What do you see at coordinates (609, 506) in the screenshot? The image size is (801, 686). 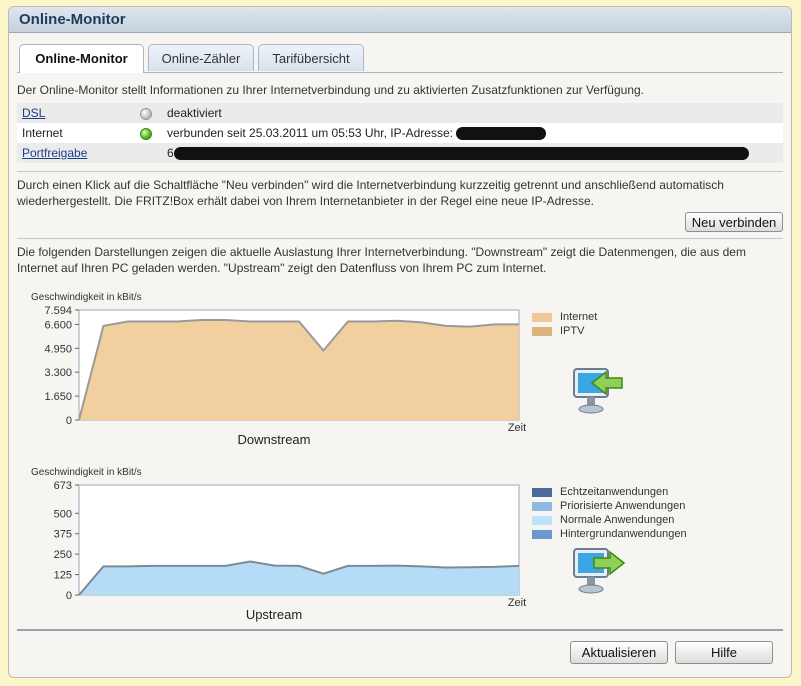 I see `legend-item-priorisiert: Priorisierte Anwendungen` at bounding box center [609, 506].